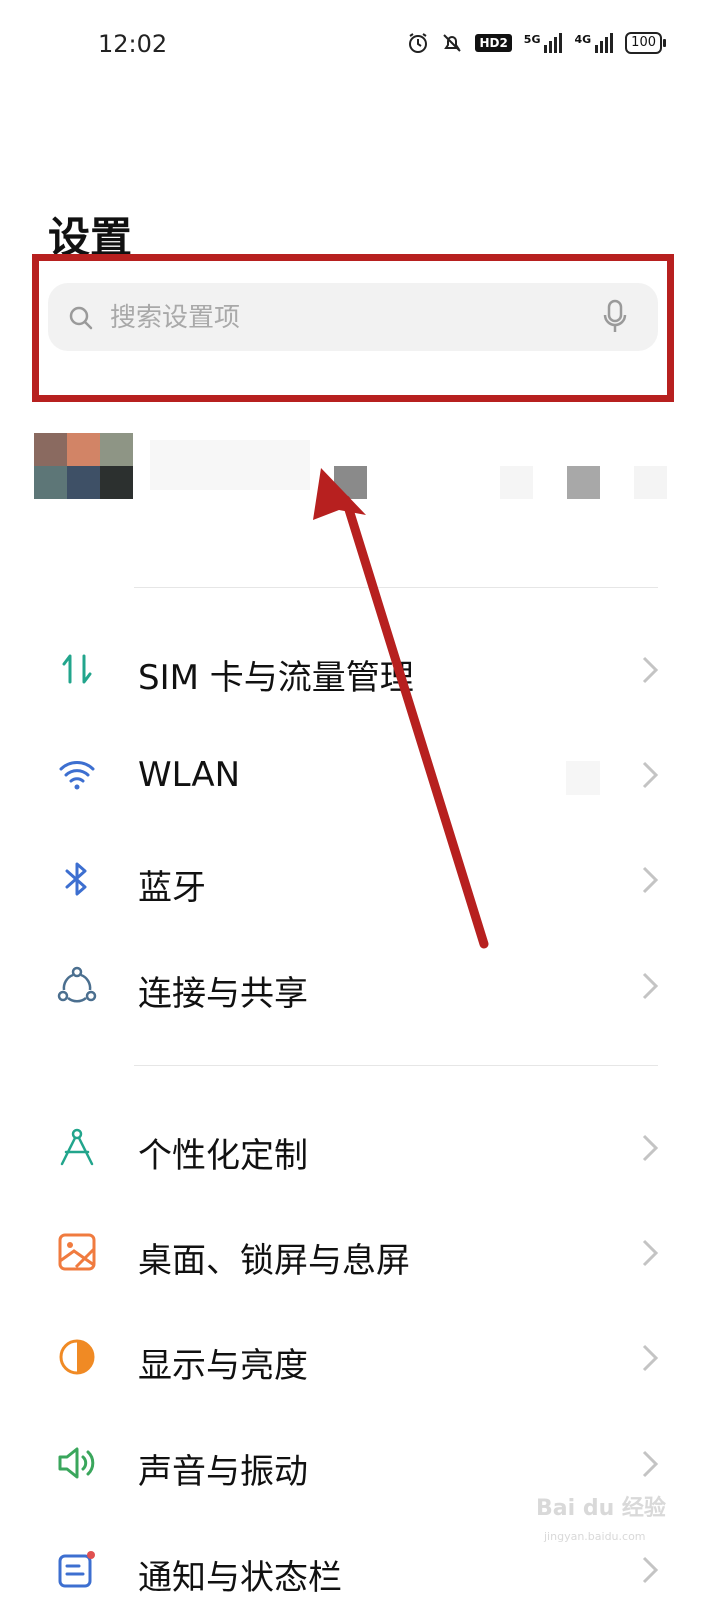 Image resolution: width=720 pixels, height=1620 pixels. I want to click on watermark-url: jingyan.baidu.com, so click(595, 1536).